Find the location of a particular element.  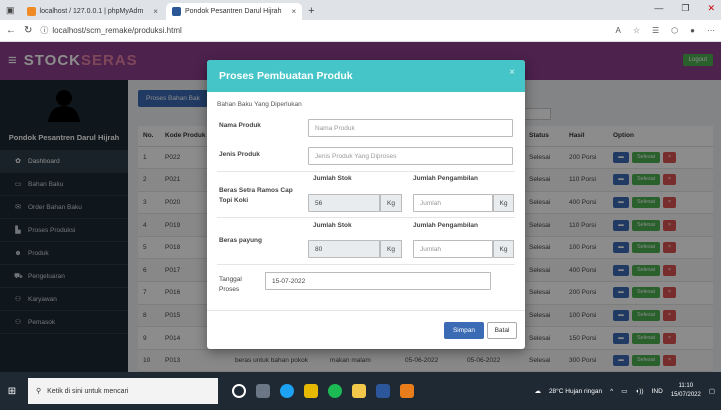

tab-title: Pondok Pesantren Darul Hijrah is located at coordinates (233, 11).